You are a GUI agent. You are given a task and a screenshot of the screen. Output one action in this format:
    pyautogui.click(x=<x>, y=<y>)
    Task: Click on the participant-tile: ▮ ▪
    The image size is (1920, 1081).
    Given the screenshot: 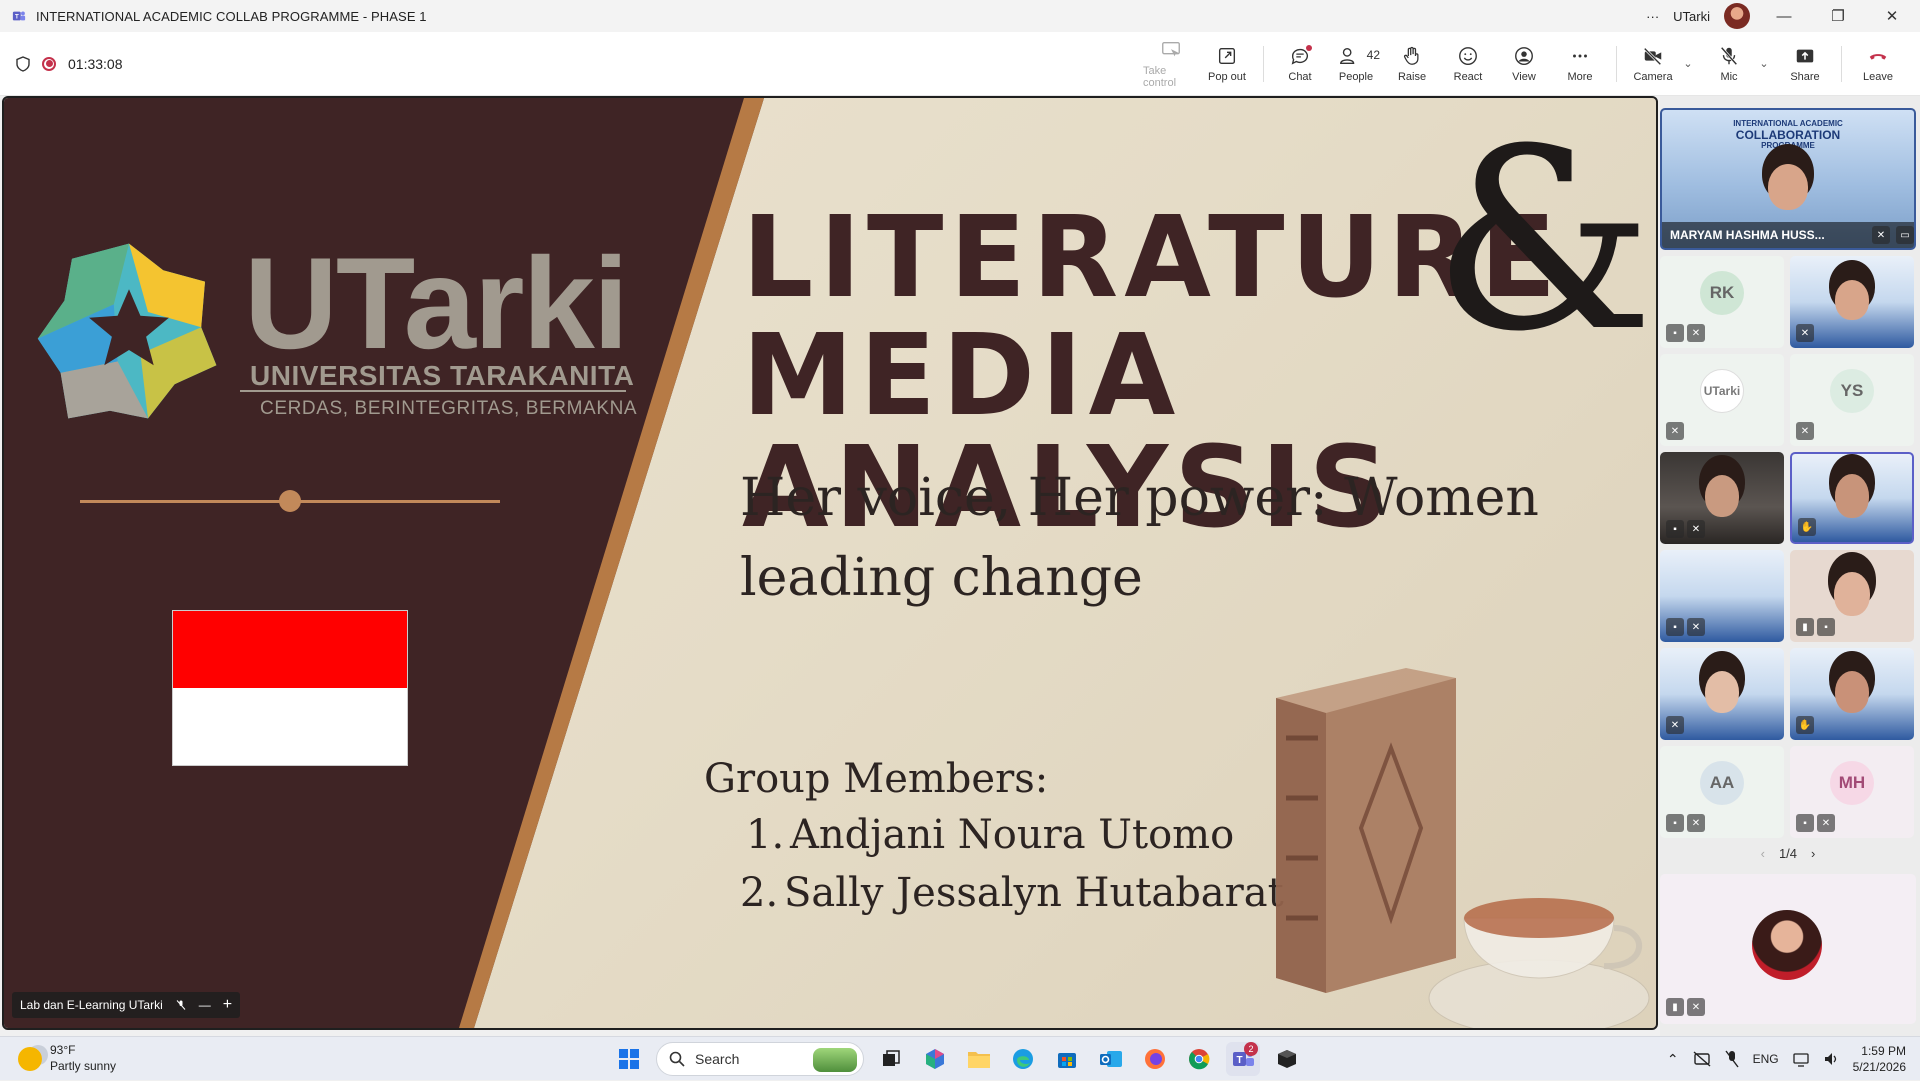 What is the action you would take?
    pyautogui.click(x=1852, y=596)
    